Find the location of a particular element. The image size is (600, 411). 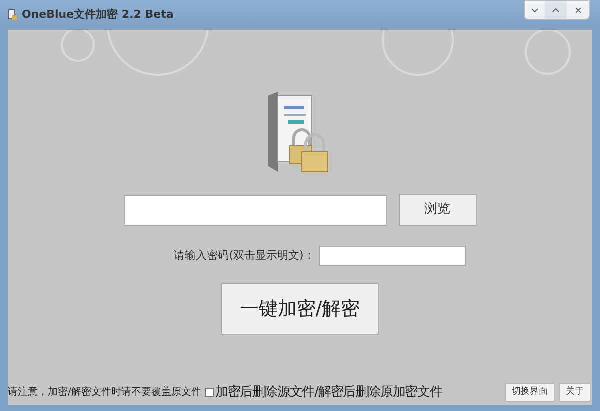

password-field is located at coordinates (392, 256).